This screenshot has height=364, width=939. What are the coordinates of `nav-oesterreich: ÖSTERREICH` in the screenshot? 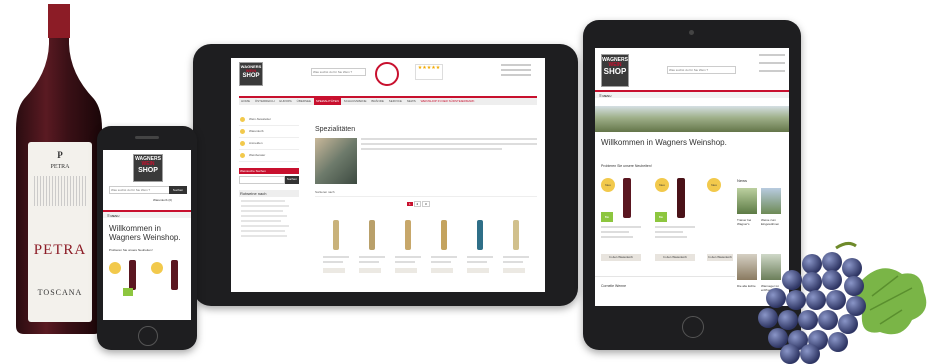 It's located at (265, 101).